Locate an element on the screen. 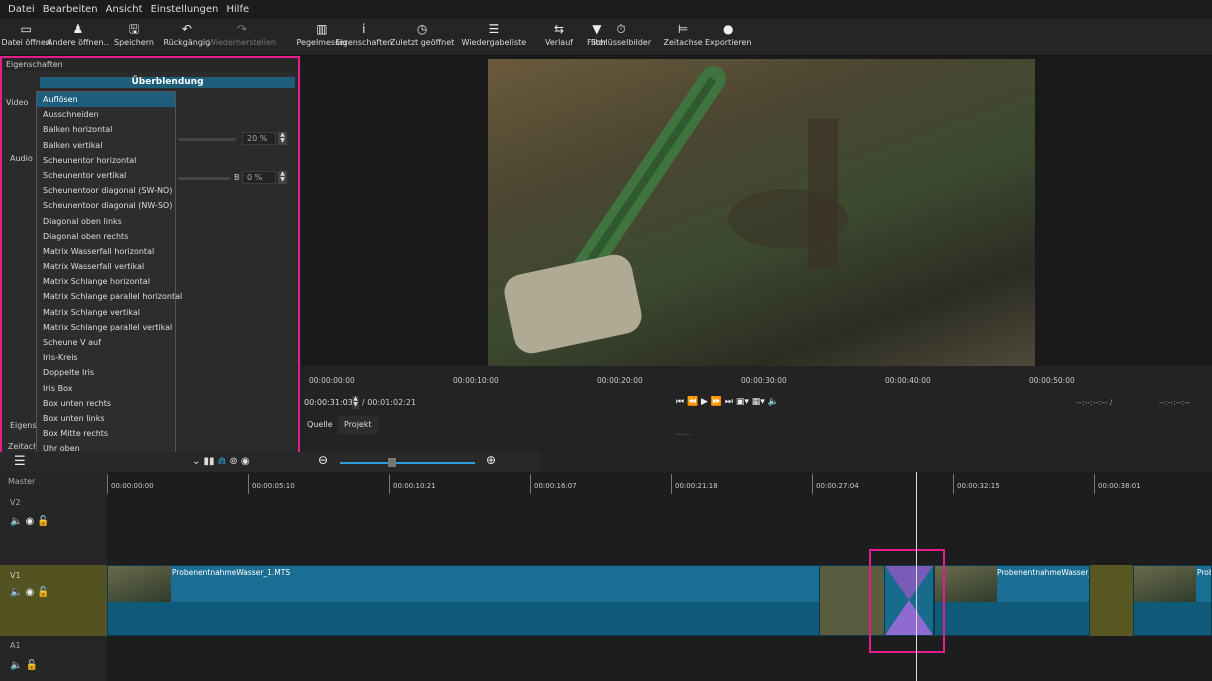 This screenshot has width=1212, height=681. toolbar-history-button: ⇆ Verlauf is located at coordinates (559, 34).